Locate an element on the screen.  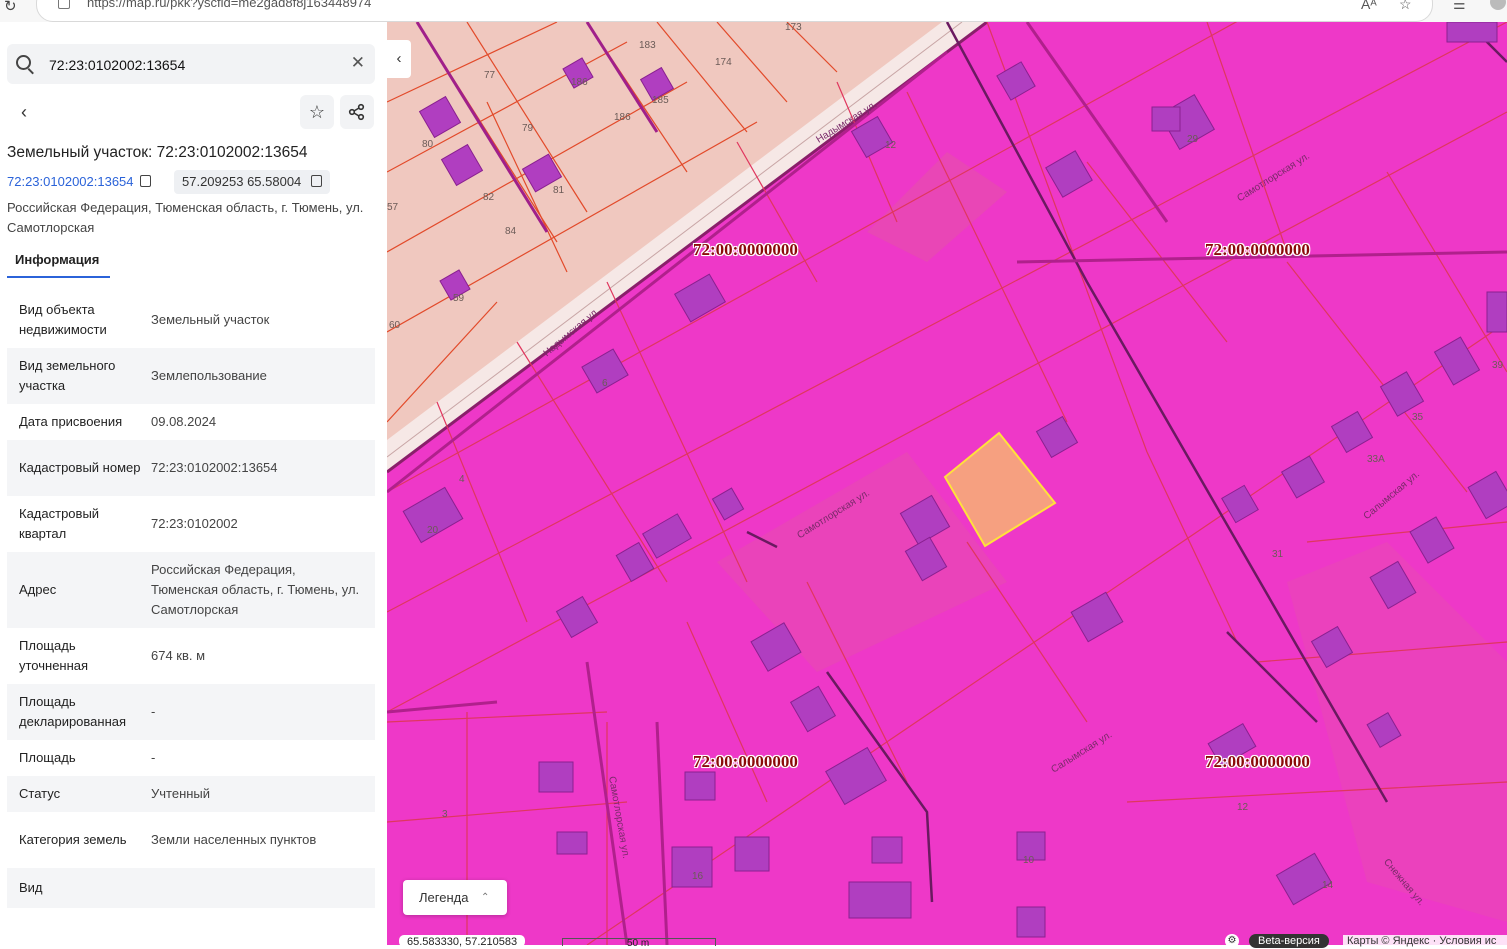
lot-number: 20 is located at coordinates (433, 530).